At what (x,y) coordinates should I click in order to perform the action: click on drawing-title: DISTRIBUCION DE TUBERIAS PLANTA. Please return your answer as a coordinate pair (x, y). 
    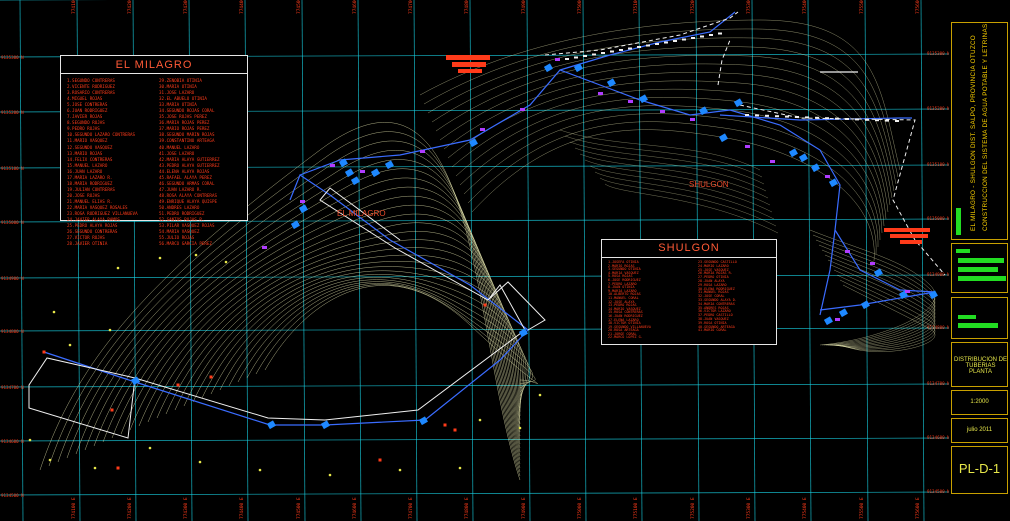
    Looking at the image, I should click on (981, 366).